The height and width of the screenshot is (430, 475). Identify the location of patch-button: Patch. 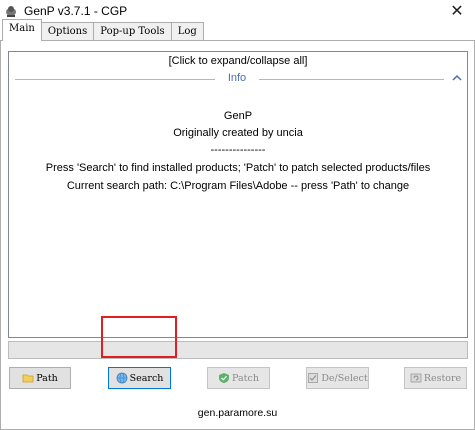
(238, 378).